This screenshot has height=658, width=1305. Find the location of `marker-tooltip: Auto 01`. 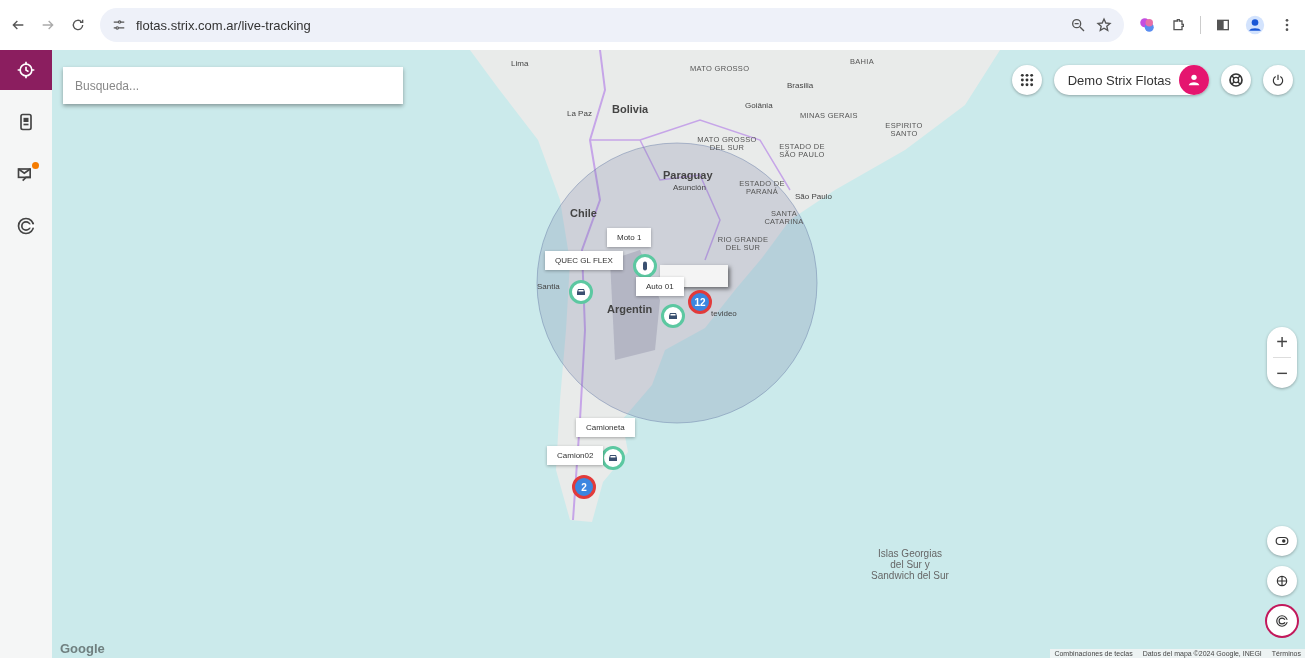

marker-tooltip: Auto 01 is located at coordinates (660, 286).